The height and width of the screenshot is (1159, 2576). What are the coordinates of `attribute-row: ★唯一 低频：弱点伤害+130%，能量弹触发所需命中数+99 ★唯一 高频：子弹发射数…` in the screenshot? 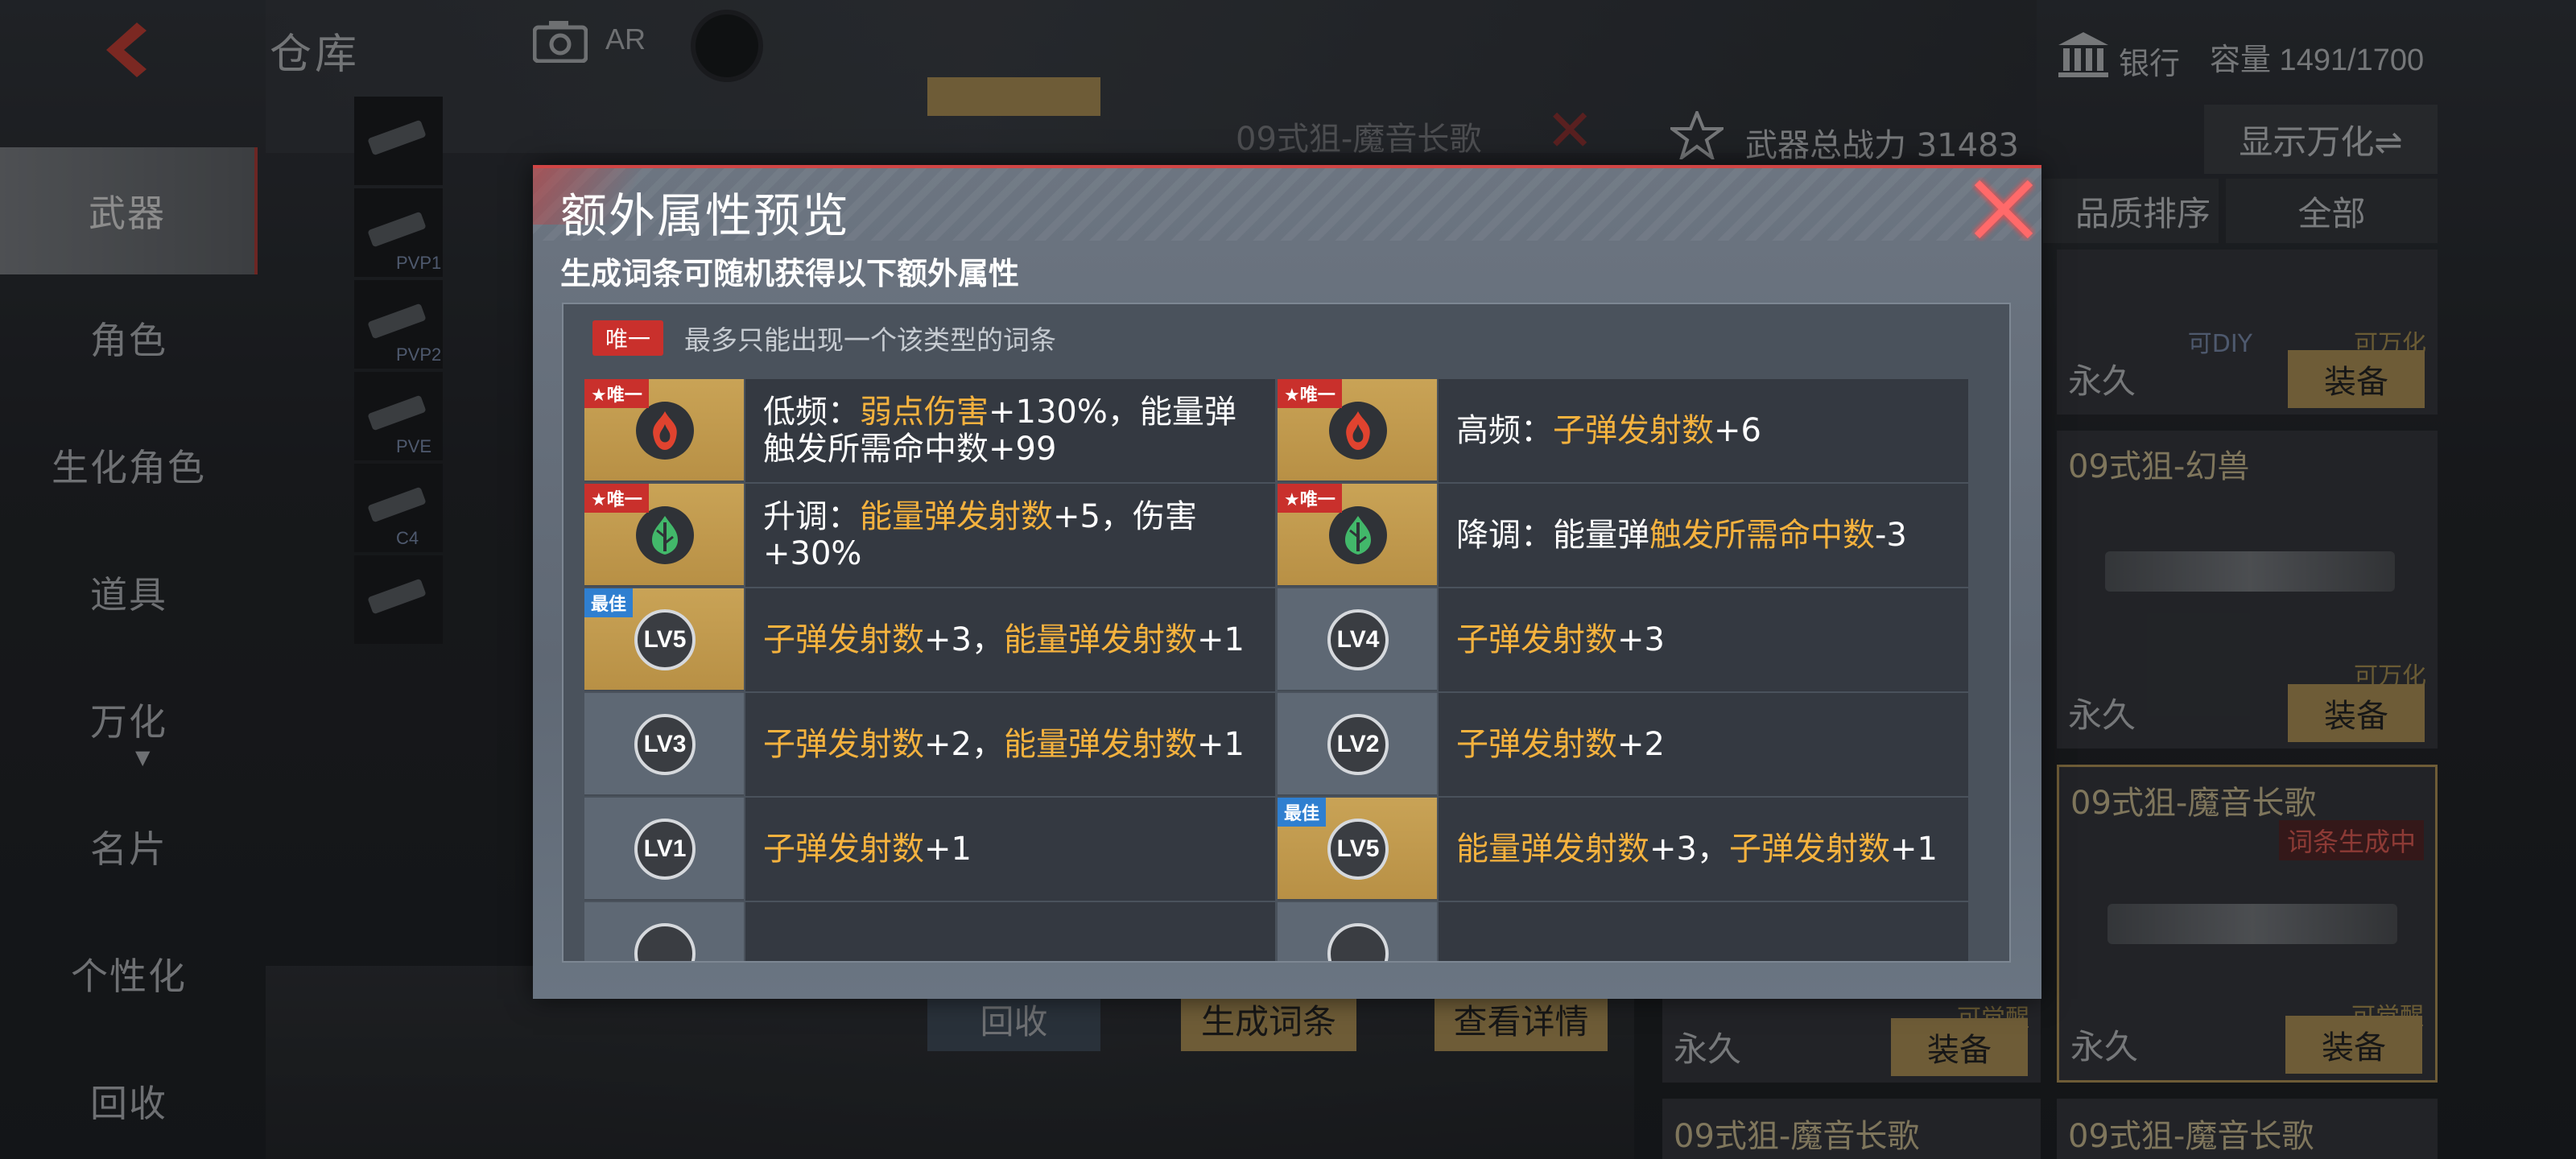 It's located at (1276, 431).